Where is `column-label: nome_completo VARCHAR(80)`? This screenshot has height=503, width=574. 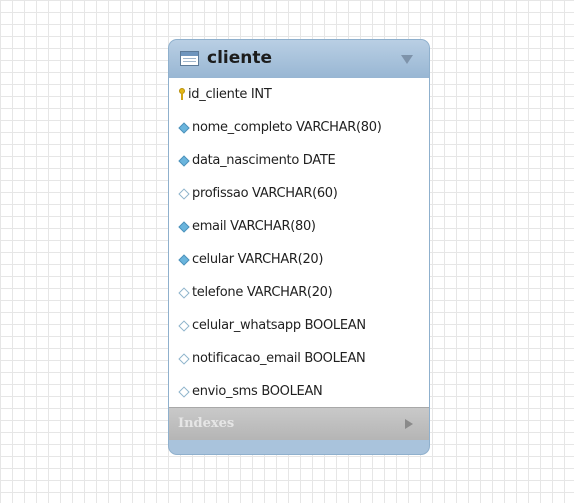 column-label: nome_completo VARCHAR(80) is located at coordinates (287, 127).